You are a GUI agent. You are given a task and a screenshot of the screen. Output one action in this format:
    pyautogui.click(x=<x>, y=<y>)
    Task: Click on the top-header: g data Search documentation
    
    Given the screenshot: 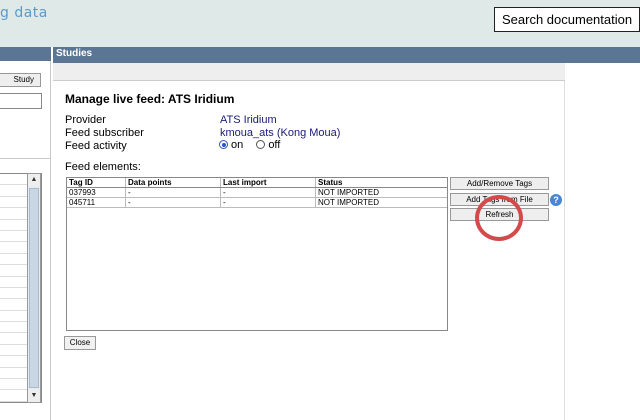 What is the action you would take?
    pyautogui.click(x=320, y=23)
    